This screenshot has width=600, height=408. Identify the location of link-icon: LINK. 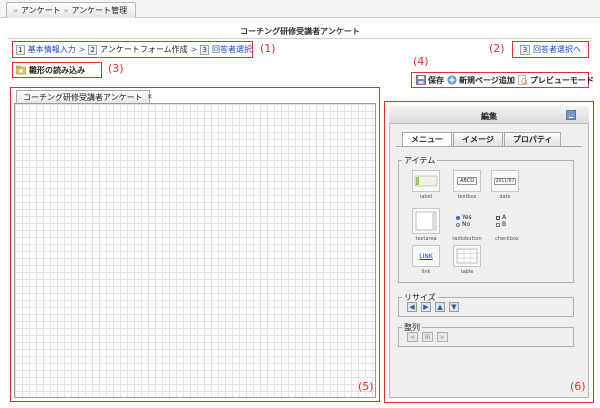
(426, 256).